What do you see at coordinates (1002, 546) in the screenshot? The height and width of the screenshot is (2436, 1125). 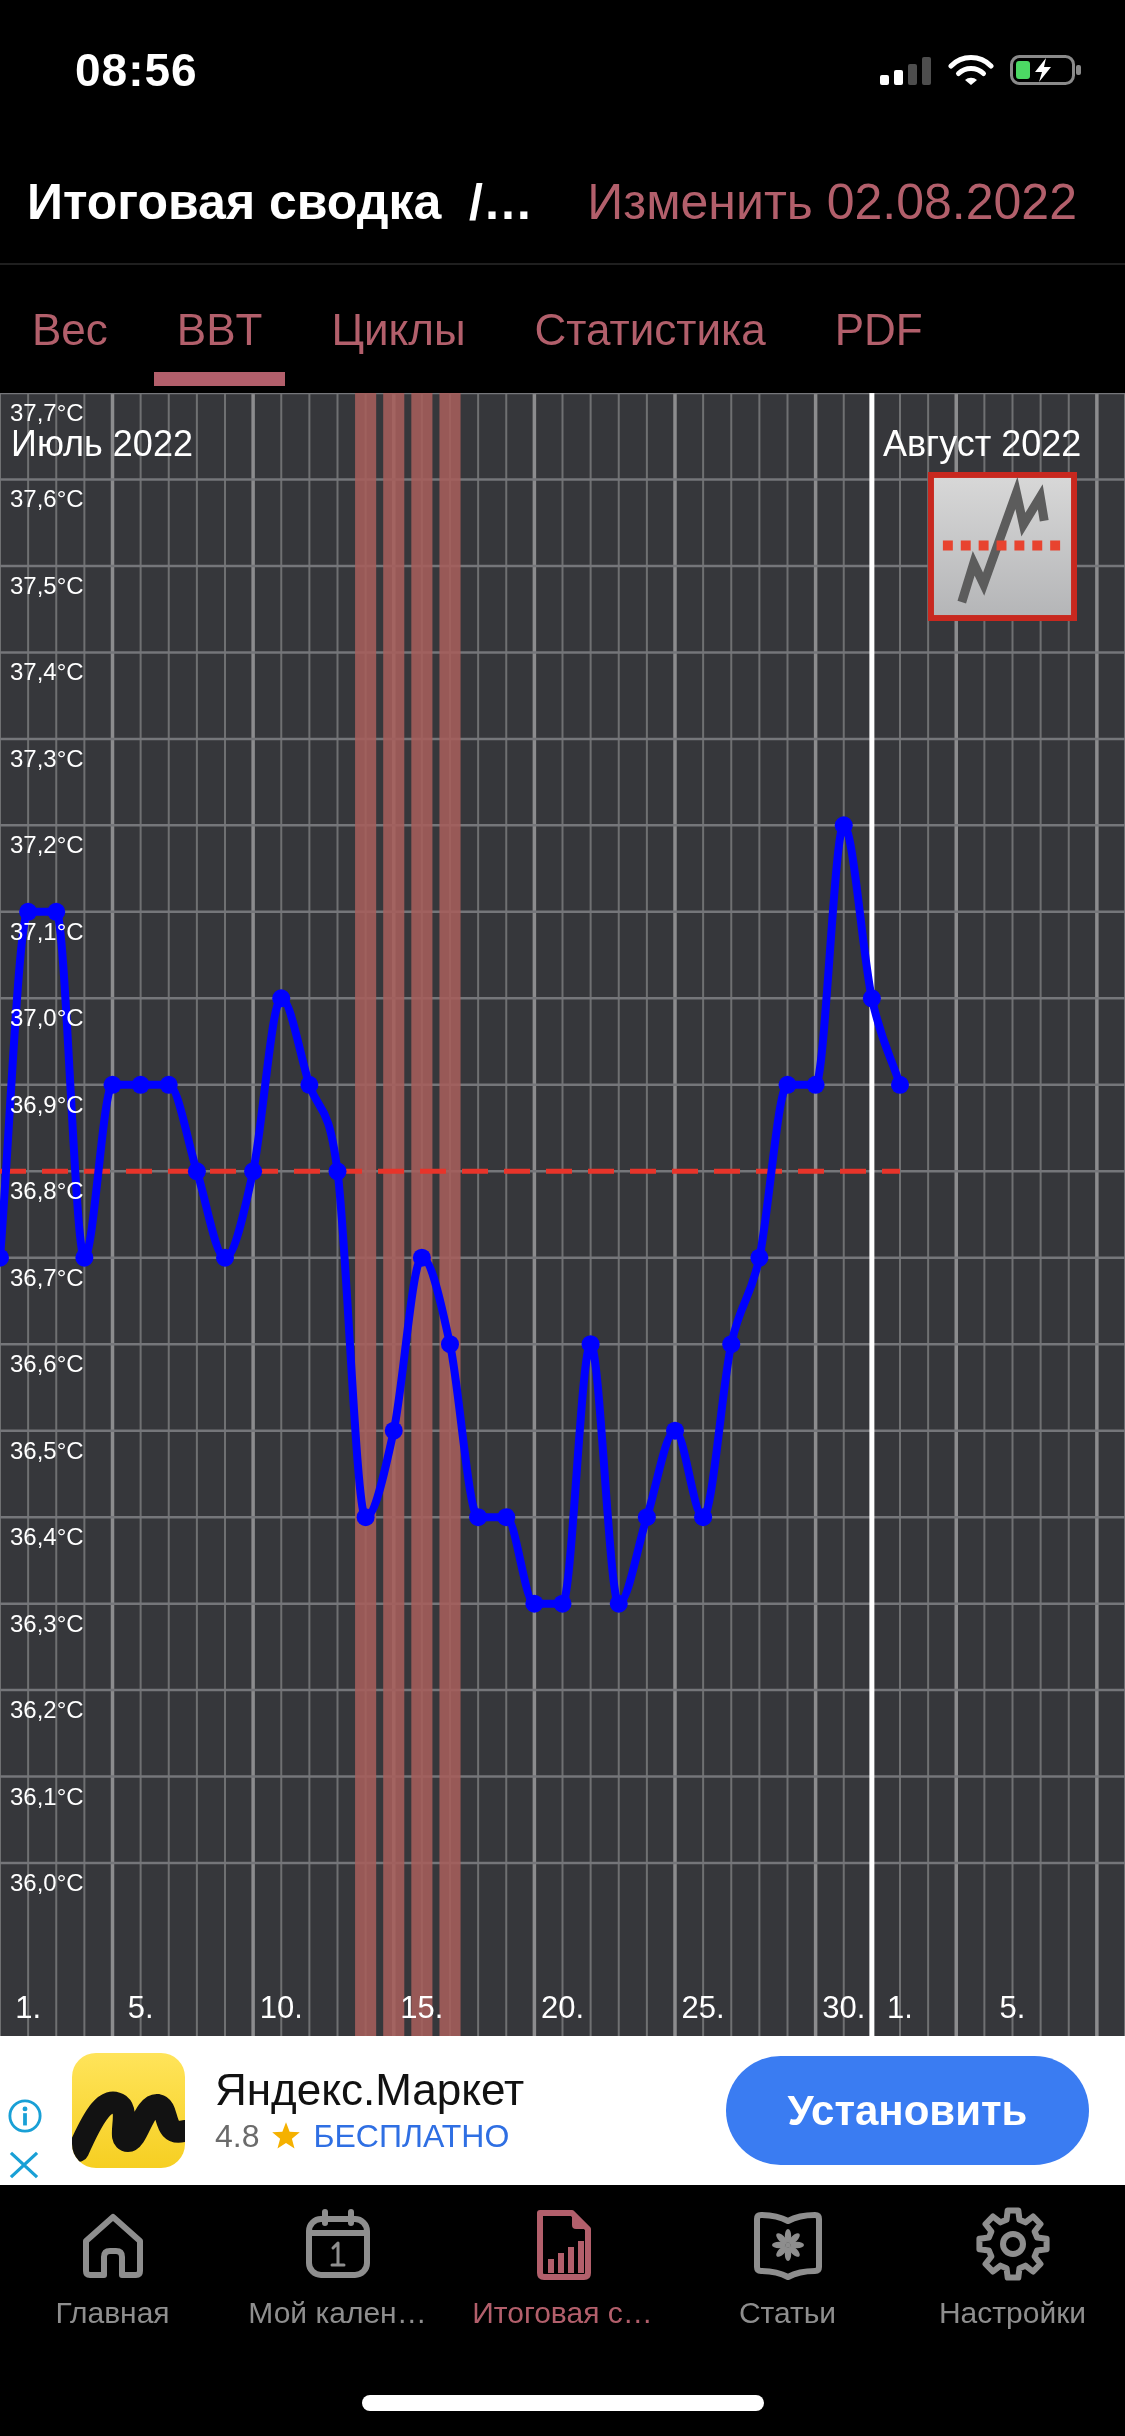 I see `line-chart-icon` at bounding box center [1002, 546].